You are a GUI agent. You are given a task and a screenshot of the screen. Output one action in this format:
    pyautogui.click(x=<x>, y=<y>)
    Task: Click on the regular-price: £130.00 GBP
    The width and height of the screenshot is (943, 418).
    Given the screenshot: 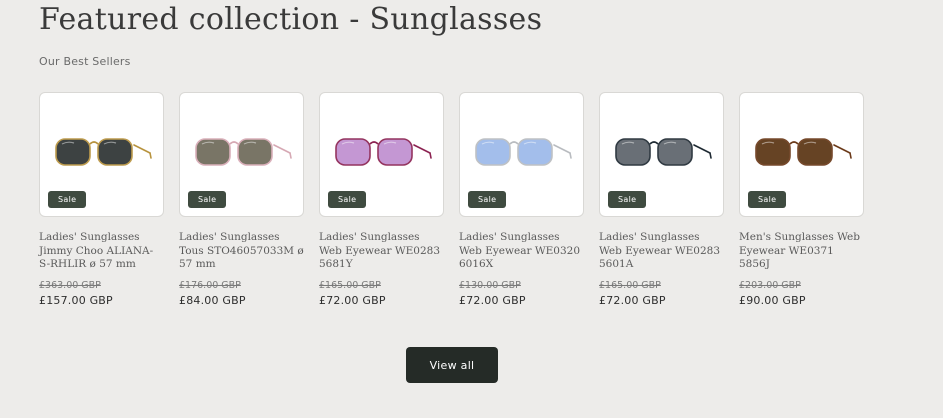 What is the action you would take?
    pyautogui.click(x=490, y=285)
    